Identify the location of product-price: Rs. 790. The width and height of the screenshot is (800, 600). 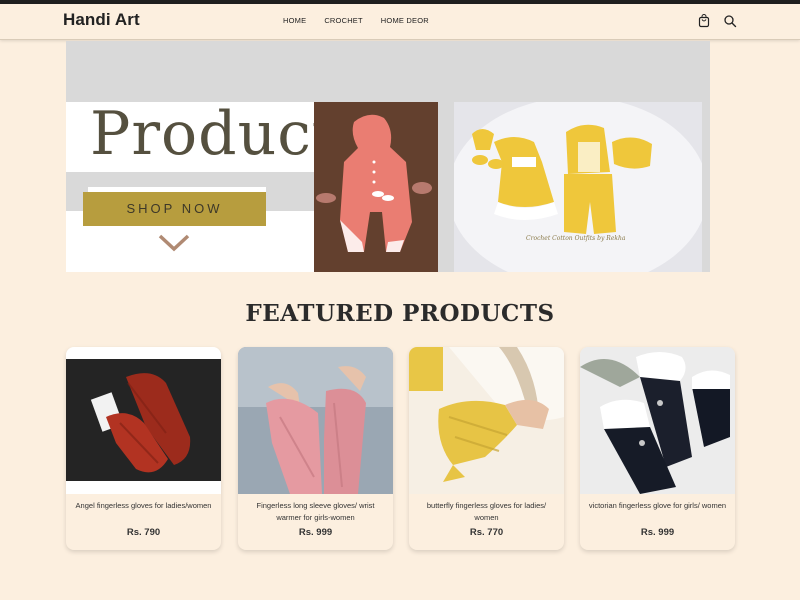
(143, 532).